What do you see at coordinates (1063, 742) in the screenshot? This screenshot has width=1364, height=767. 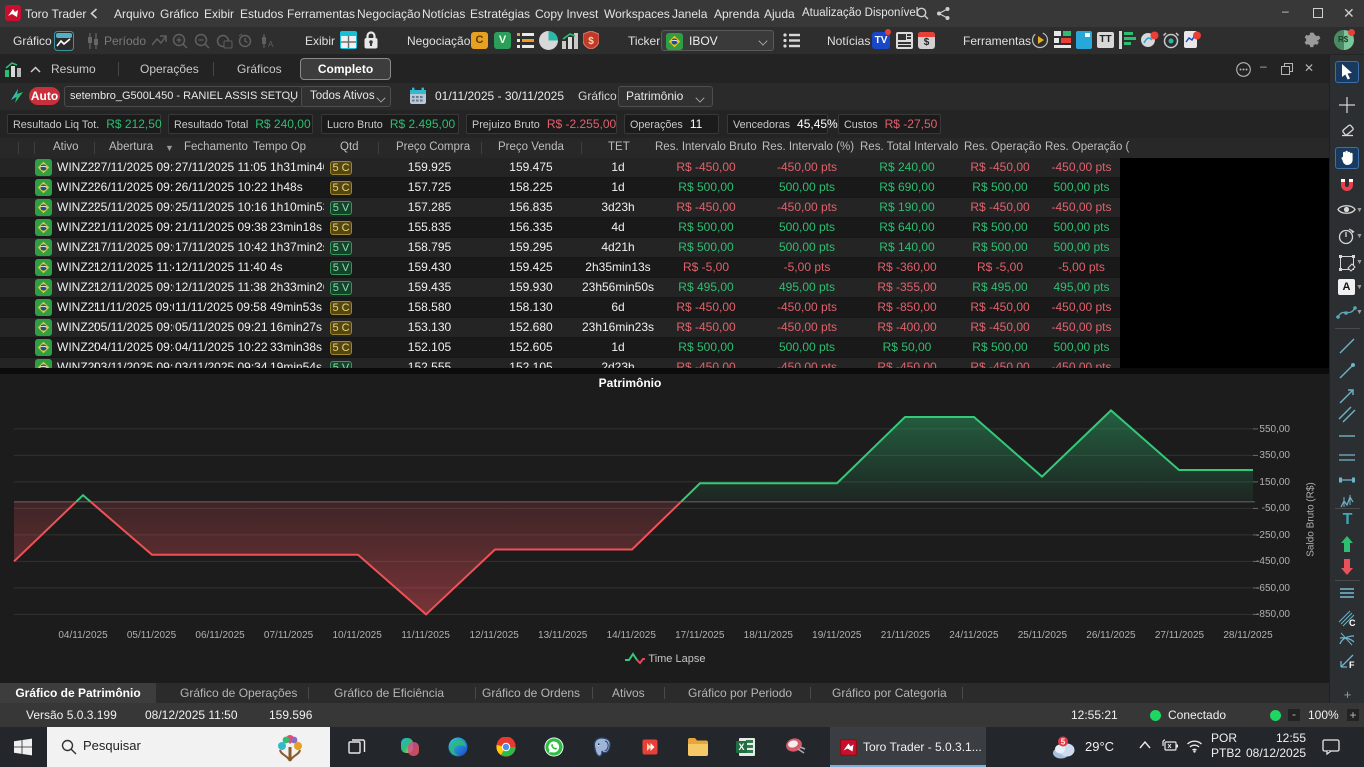 I see `svg-text: 5` at bounding box center [1063, 742].